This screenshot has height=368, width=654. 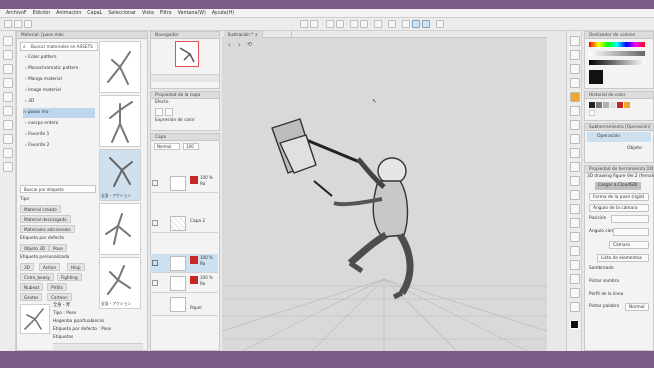 What do you see at coordinates (575, 251) in the screenshot?
I see `gradient-tool-icon` at bounding box center [575, 251].